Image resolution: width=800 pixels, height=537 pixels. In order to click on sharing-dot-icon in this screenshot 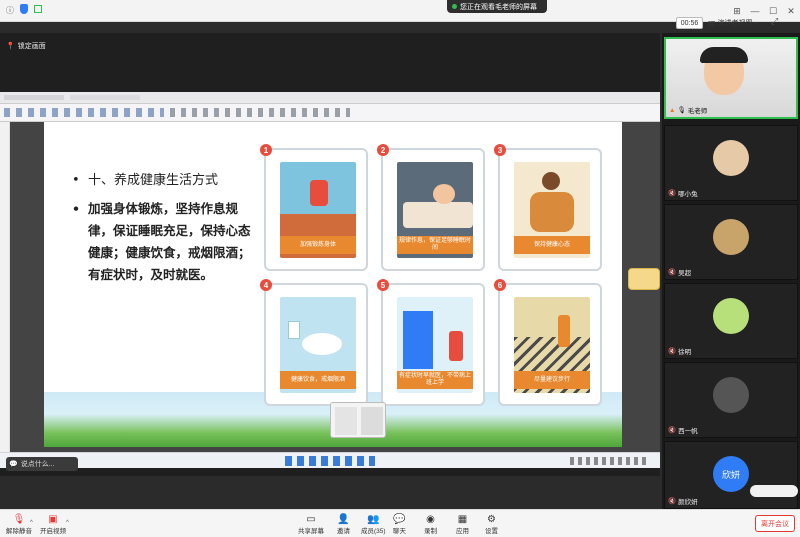, I will do `click(454, 6)`.